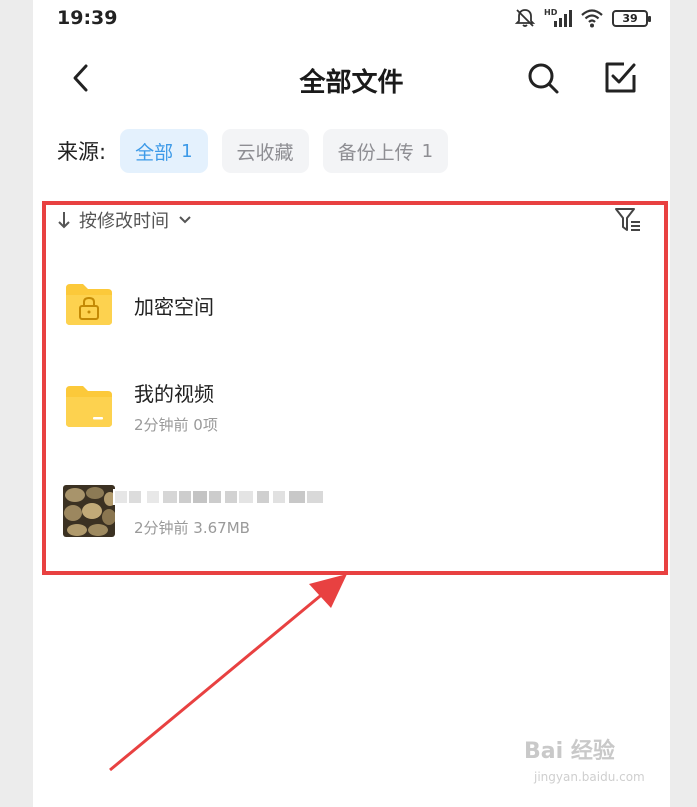 The image size is (697, 807). I want to click on annotation-arrow, so click(228, 673).